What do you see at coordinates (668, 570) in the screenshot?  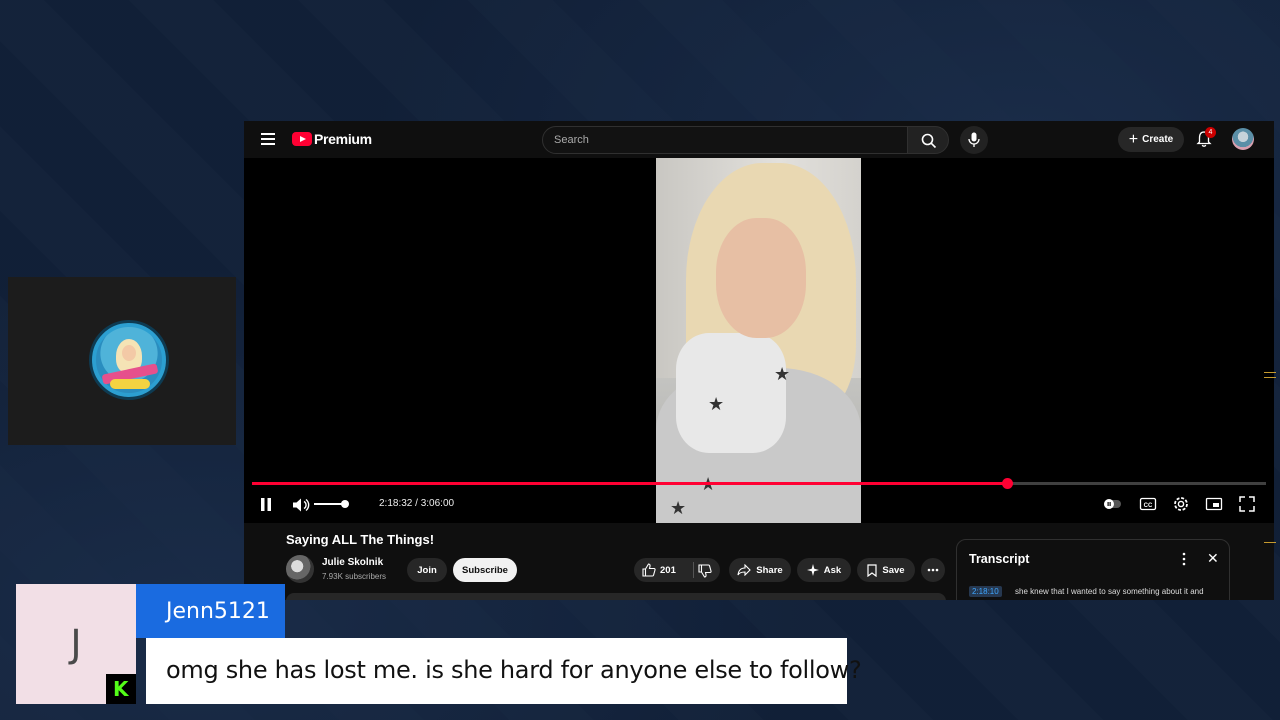 I see `like-count: 201` at bounding box center [668, 570].